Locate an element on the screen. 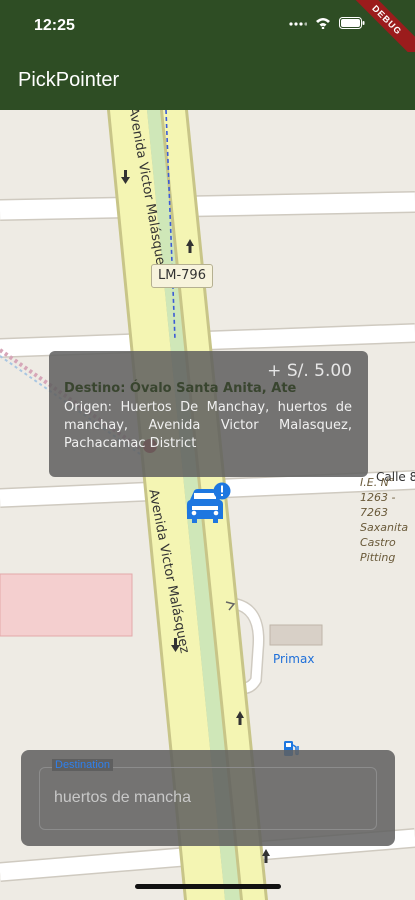 This screenshot has width=415, height=900. taxi-marker-icon is located at coordinates (209, 505).